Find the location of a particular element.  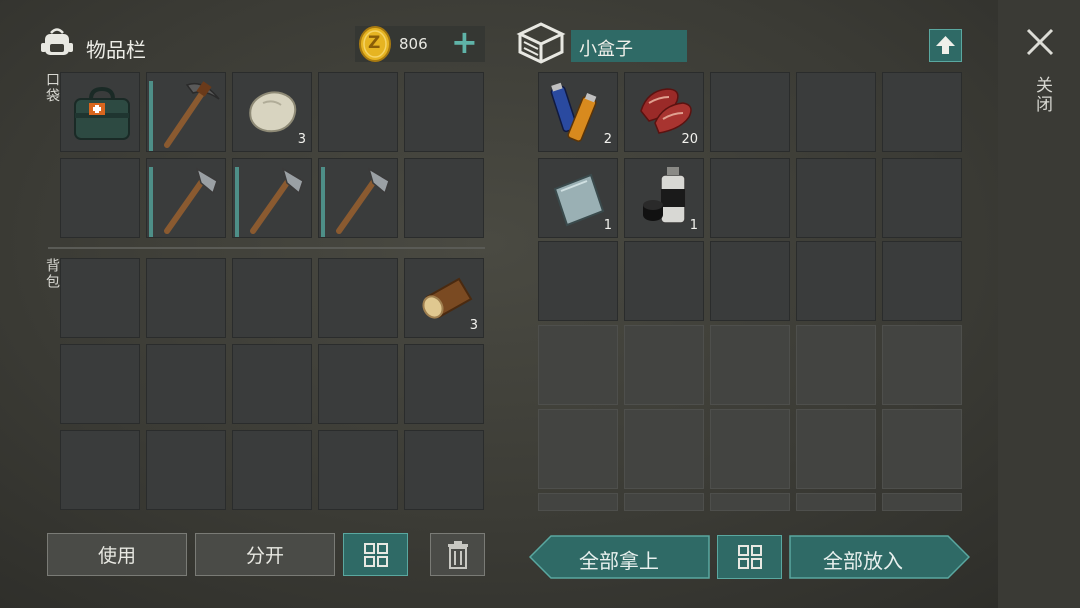

backpack-slot-5: 3 is located at coordinates (444, 298).